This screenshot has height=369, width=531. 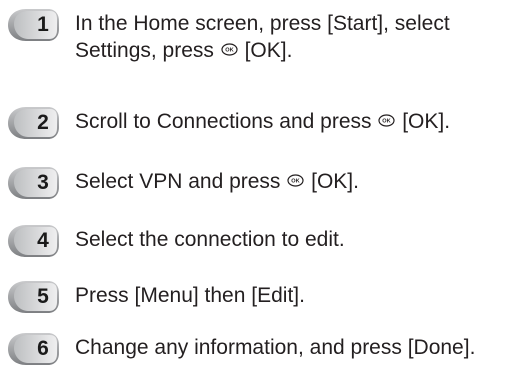 I want to click on step-number-badge: 2, so click(x=32, y=123).